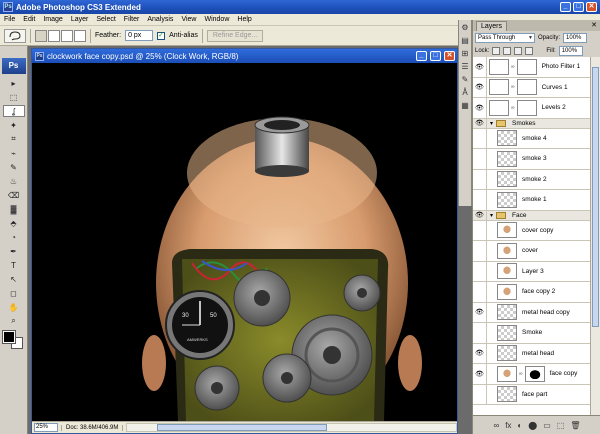 The image size is (600, 434). I want to click on layer-row: 👁 ∞ Photo Filter 1, so click(532, 67).